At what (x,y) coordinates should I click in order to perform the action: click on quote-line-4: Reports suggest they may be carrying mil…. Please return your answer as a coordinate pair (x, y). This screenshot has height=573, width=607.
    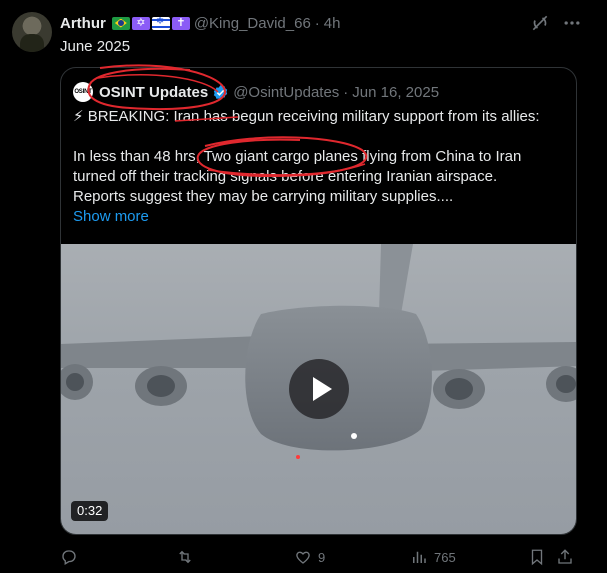
    Looking at the image, I should click on (263, 196).